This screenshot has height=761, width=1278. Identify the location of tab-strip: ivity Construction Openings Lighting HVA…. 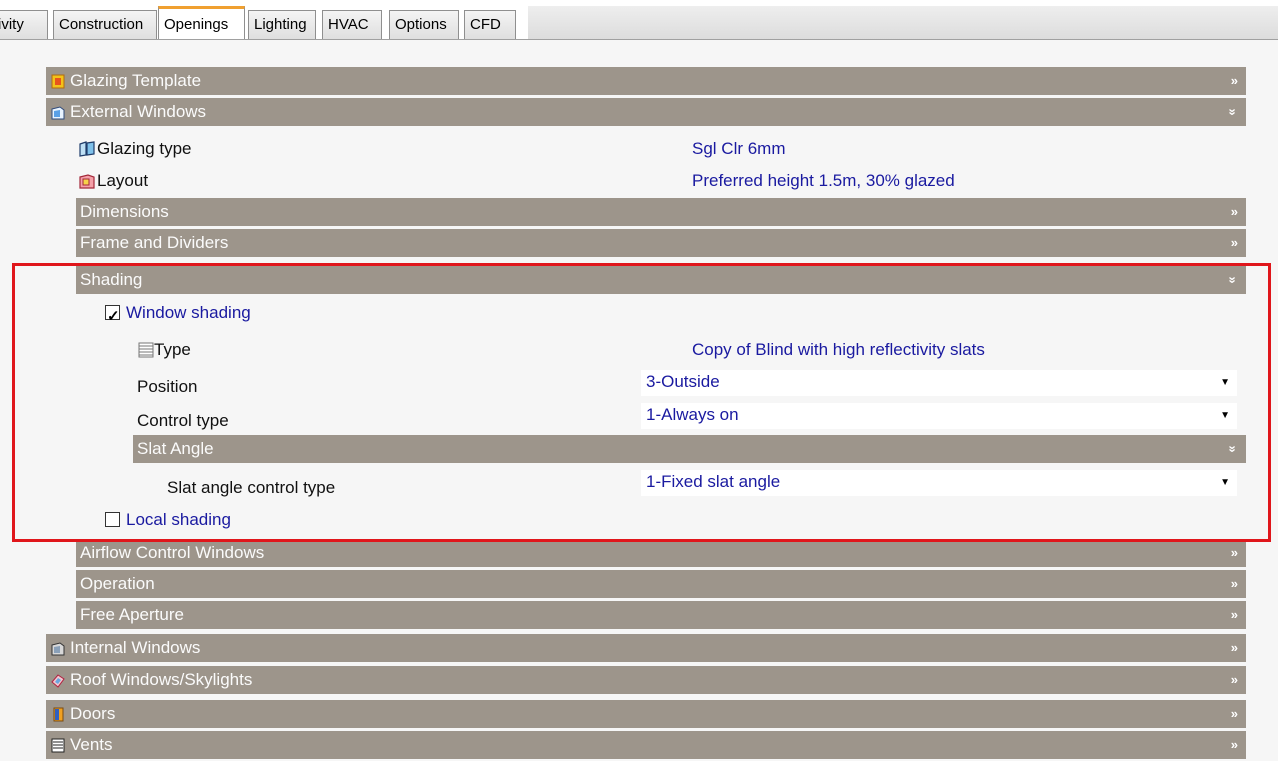
(639, 20).